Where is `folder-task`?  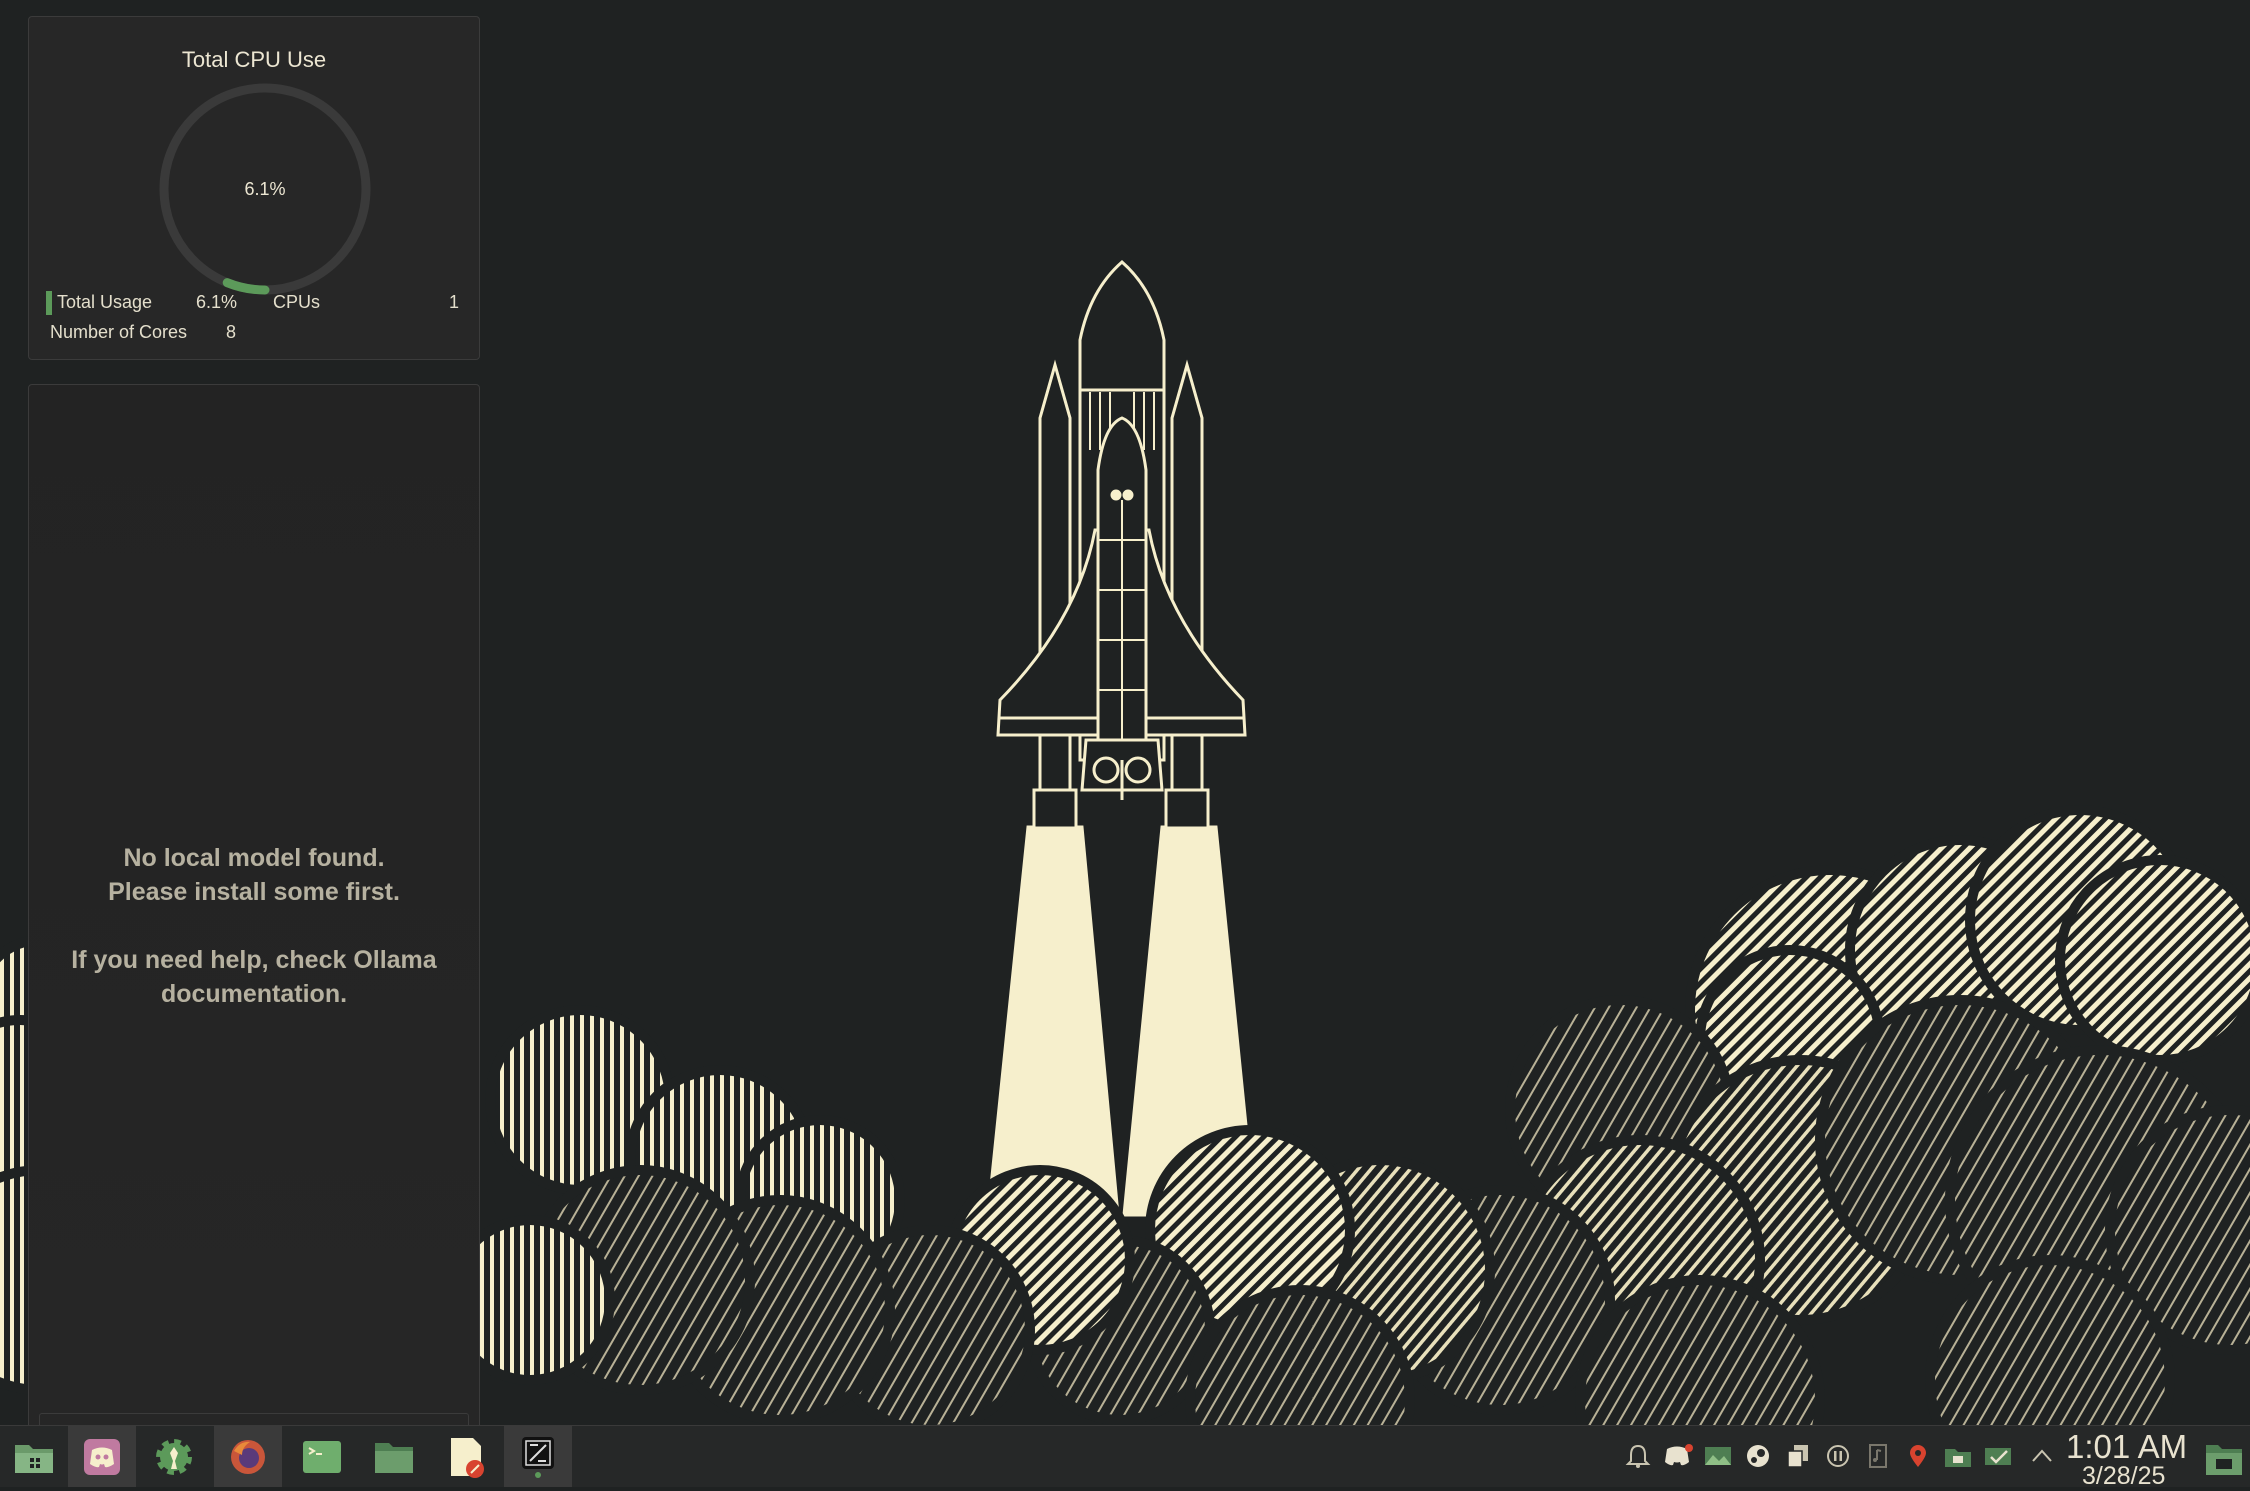 folder-task is located at coordinates (394, 1456).